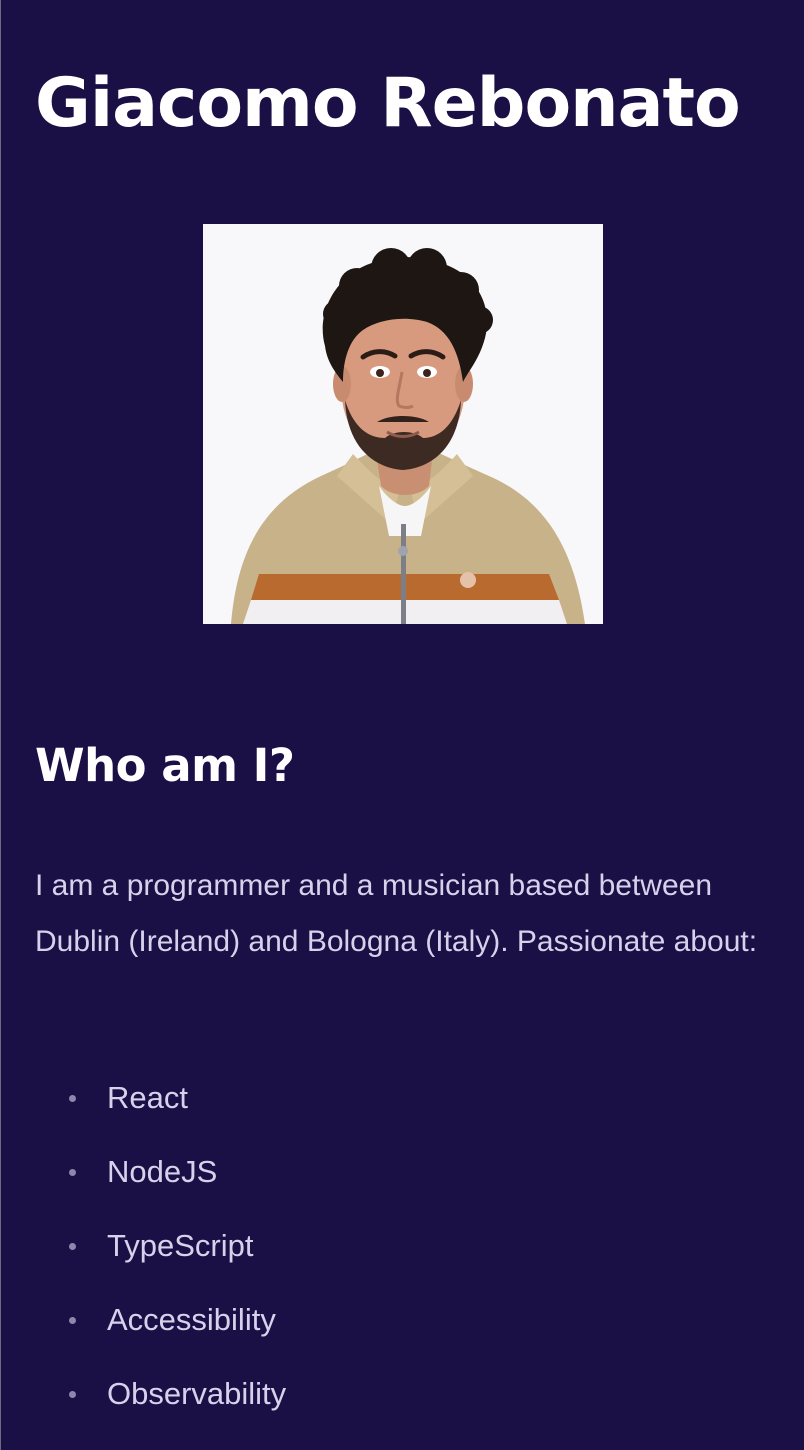  What do you see at coordinates (385, 1172) in the screenshot?
I see `list-item: NodeJS` at bounding box center [385, 1172].